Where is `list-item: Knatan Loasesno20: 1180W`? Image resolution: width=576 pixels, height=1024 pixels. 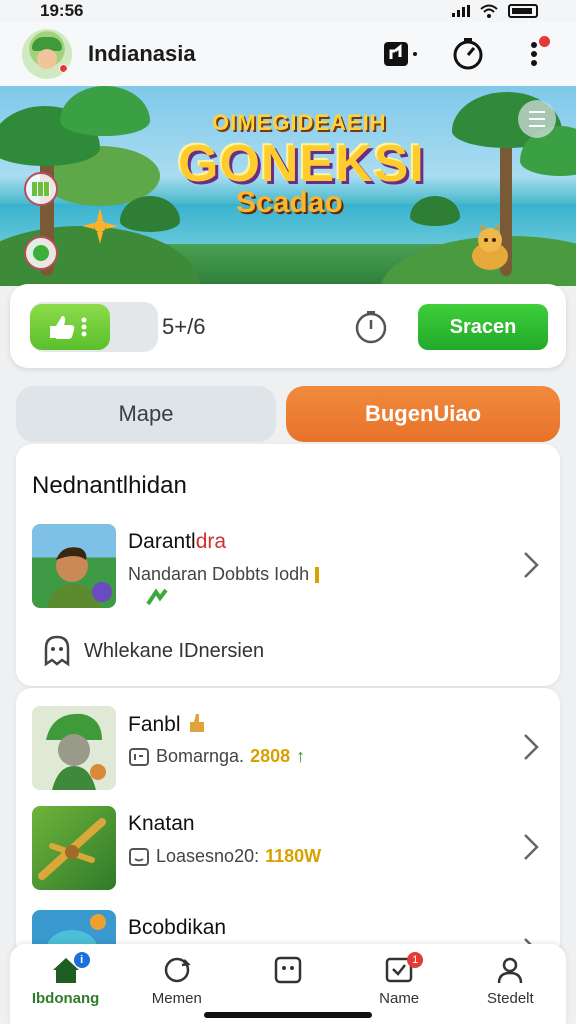 list-item: Knatan Loasesno20: 1180W is located at coordinates (288, 854).